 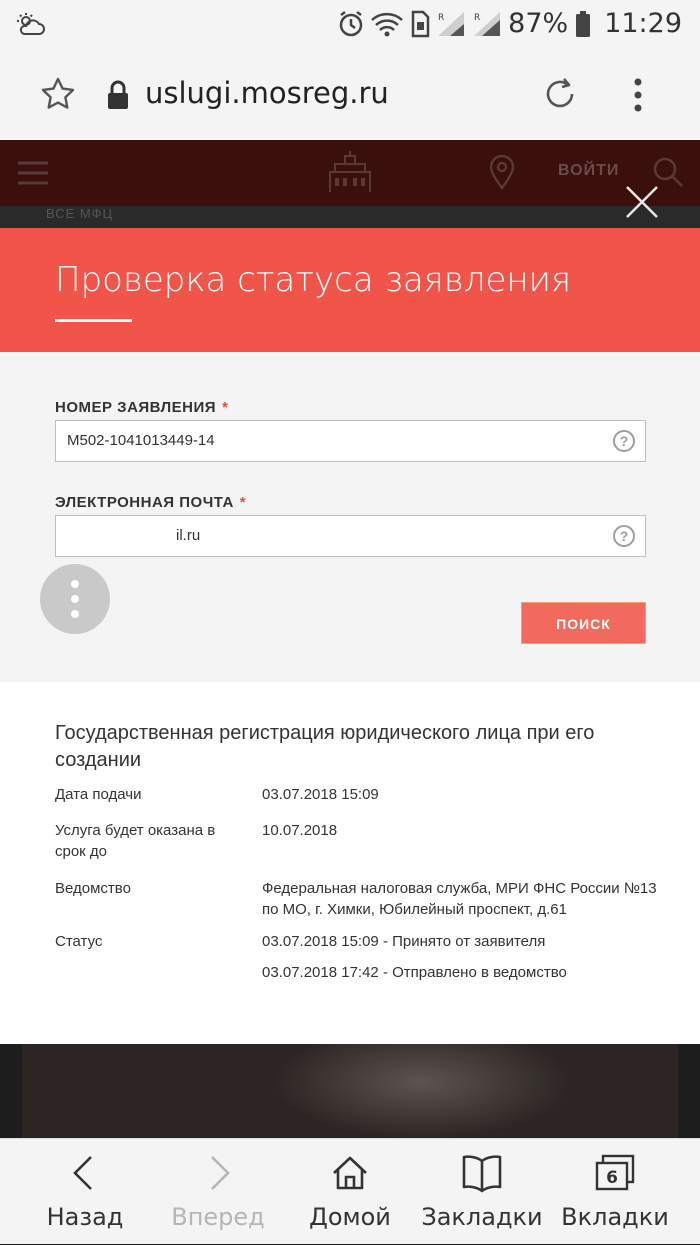 What do you see at coordinates (350, 217) in the screenshot?
I see `site-subnav: ВСЕ МФЦ` at bounding box center [350, 217].